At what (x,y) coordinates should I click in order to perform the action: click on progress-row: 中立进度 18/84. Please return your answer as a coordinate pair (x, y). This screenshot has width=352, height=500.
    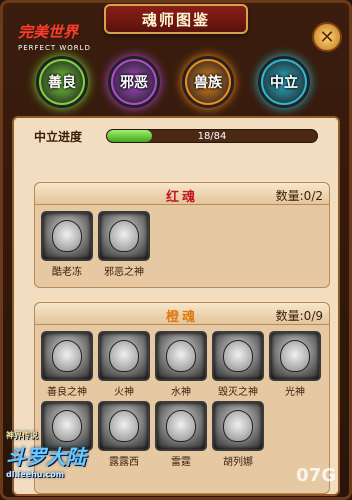
    Looking at the image, I should click on (179, 136).